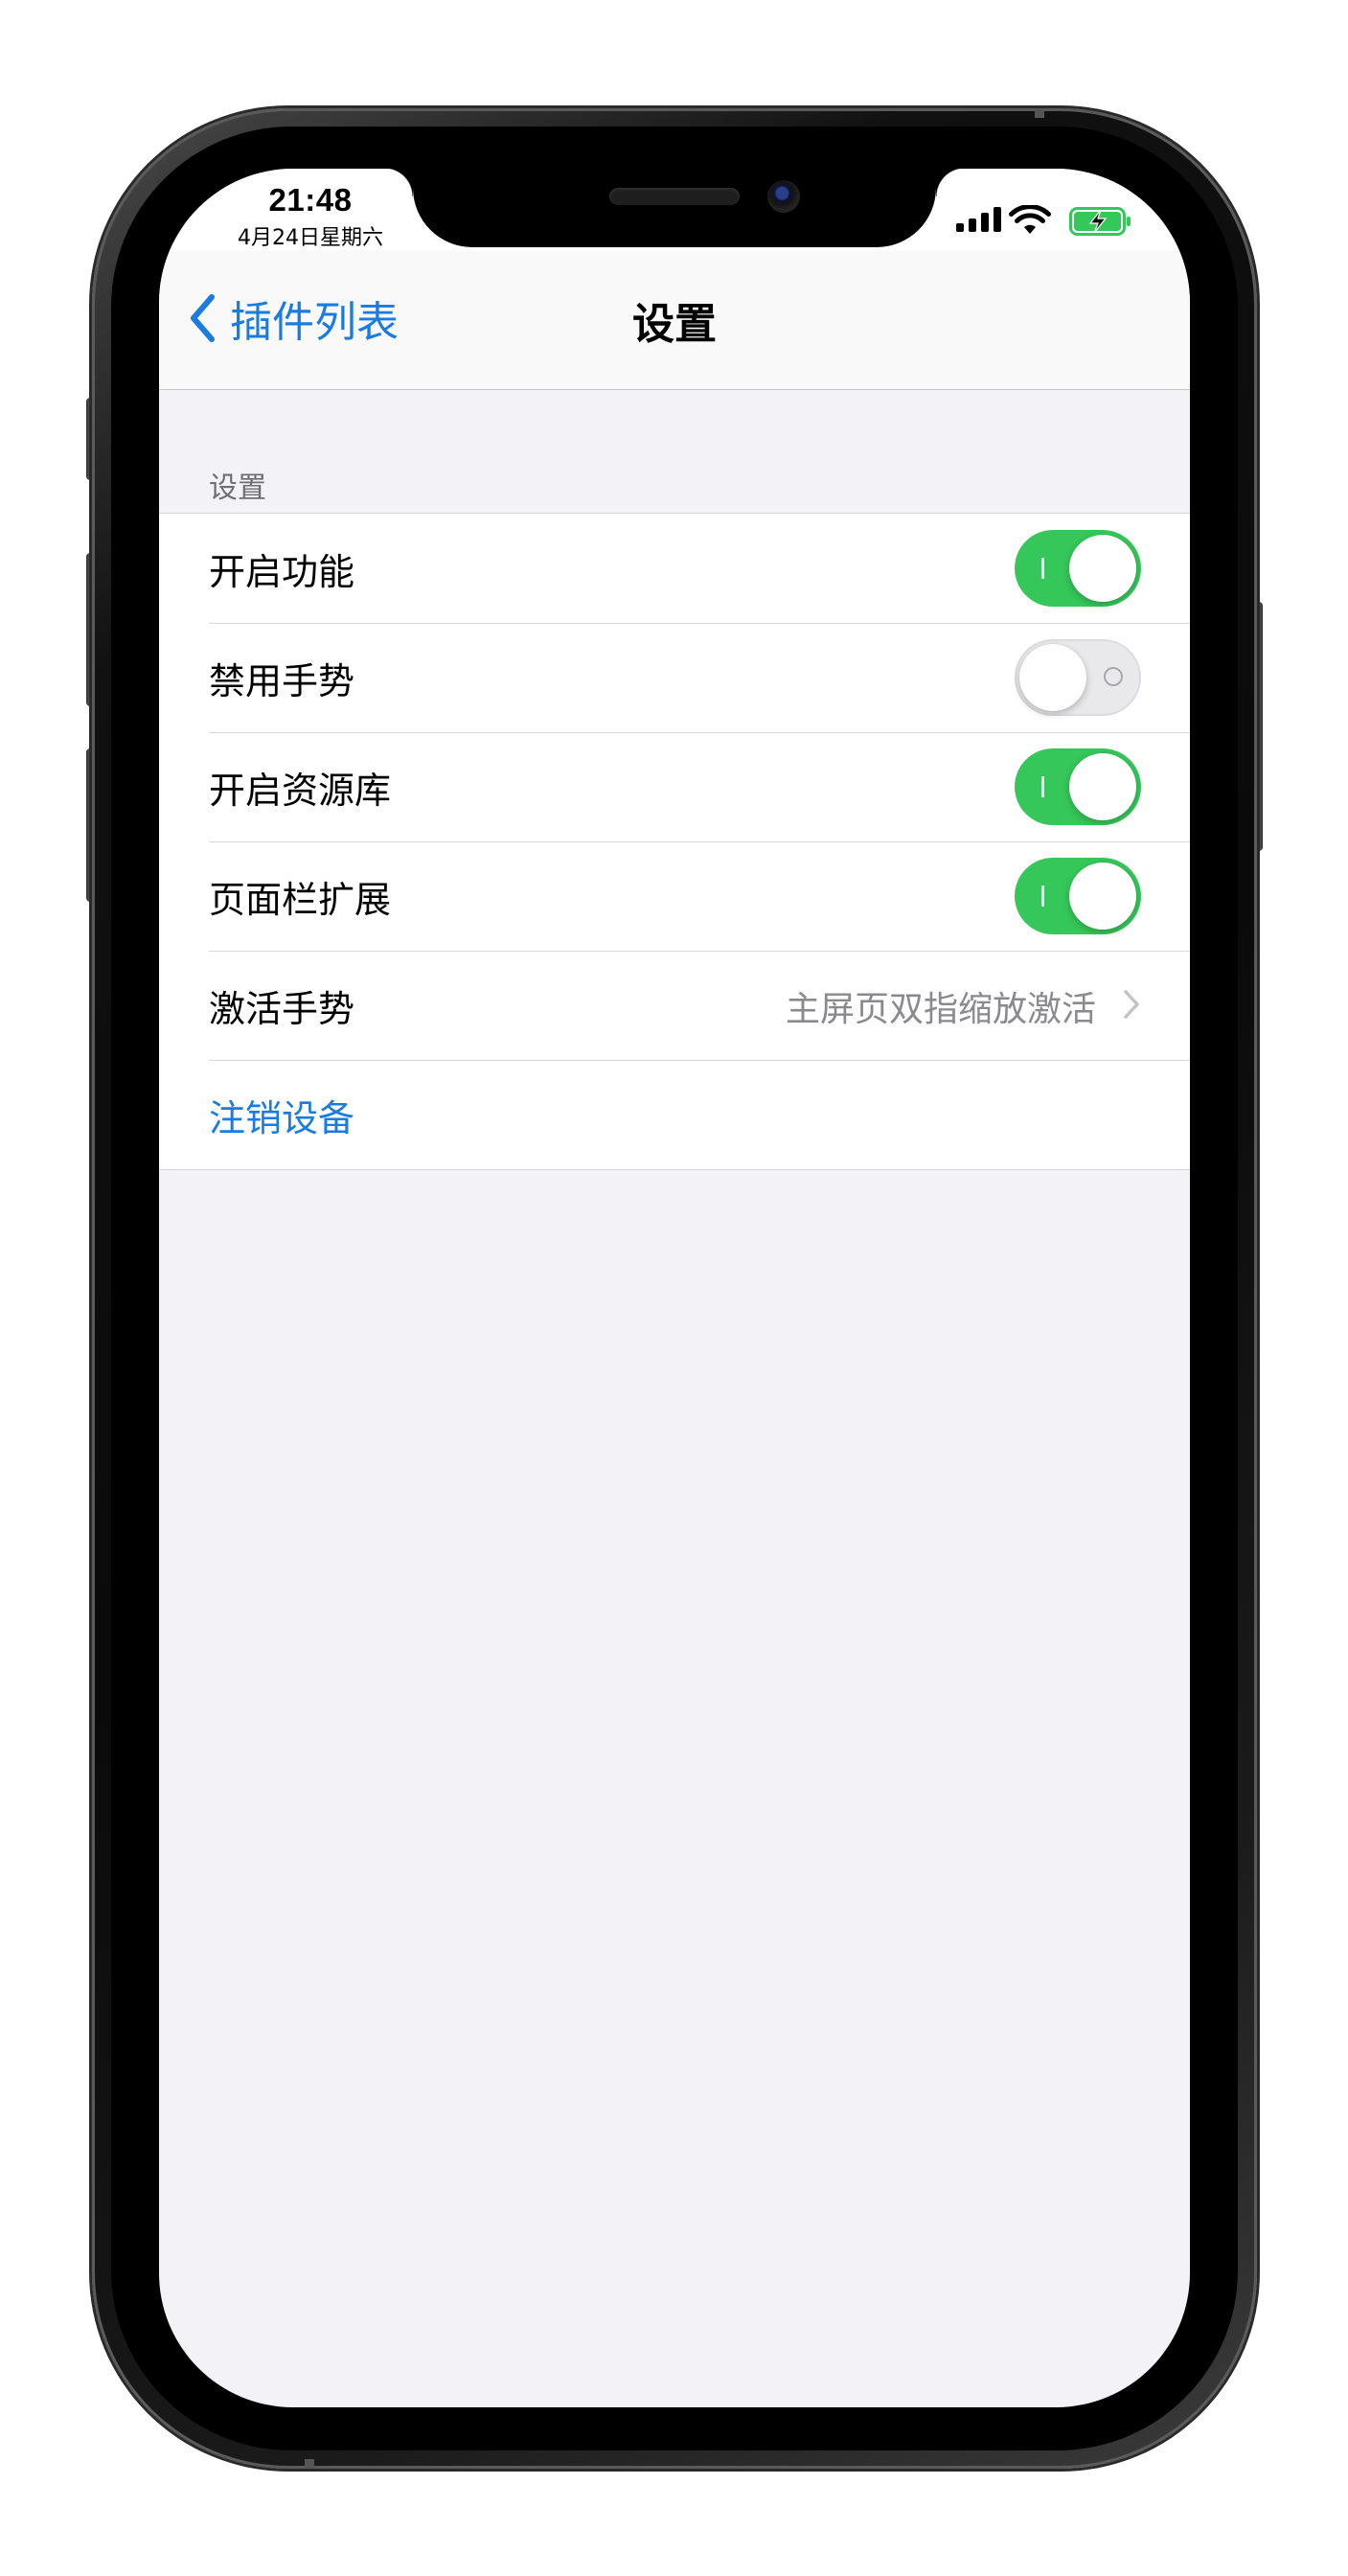 The image size is (1348, 2576). Describe the element at coordinates (1131, 1004) in the screenshot. I see `chevron-right-icon` at that location.